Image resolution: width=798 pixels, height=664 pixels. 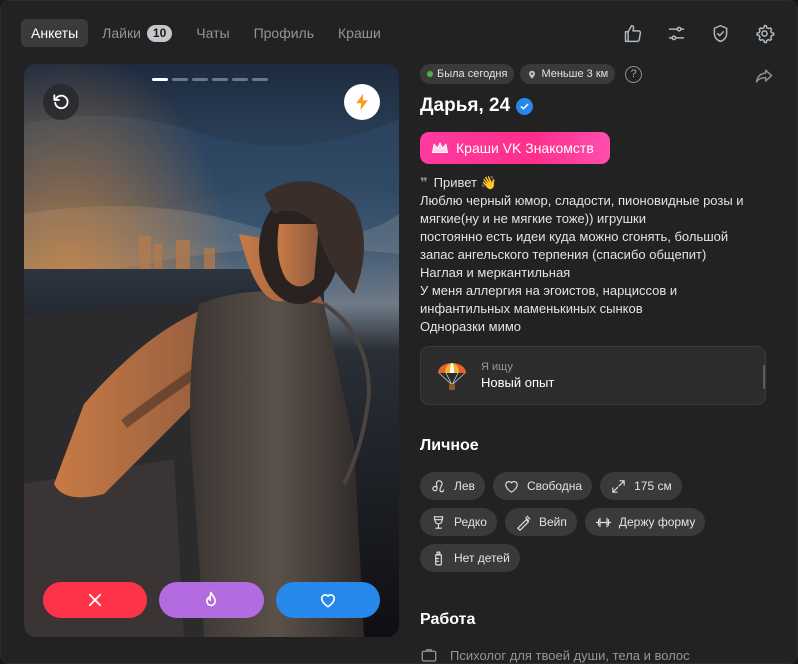 I want to click on super-like-button, so click(x=211, y=600).